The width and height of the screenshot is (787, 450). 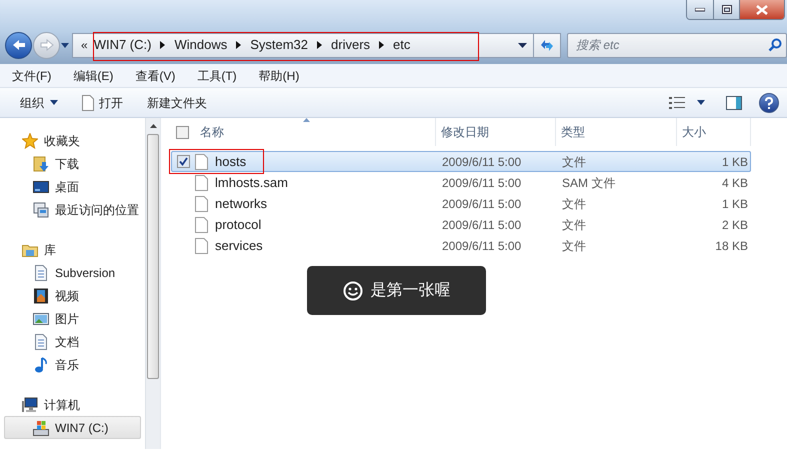 What do you see at coordinates (589, 183) in the screenshot?
I see `file-type: SAM 文件` at bounding box center [589, 183].